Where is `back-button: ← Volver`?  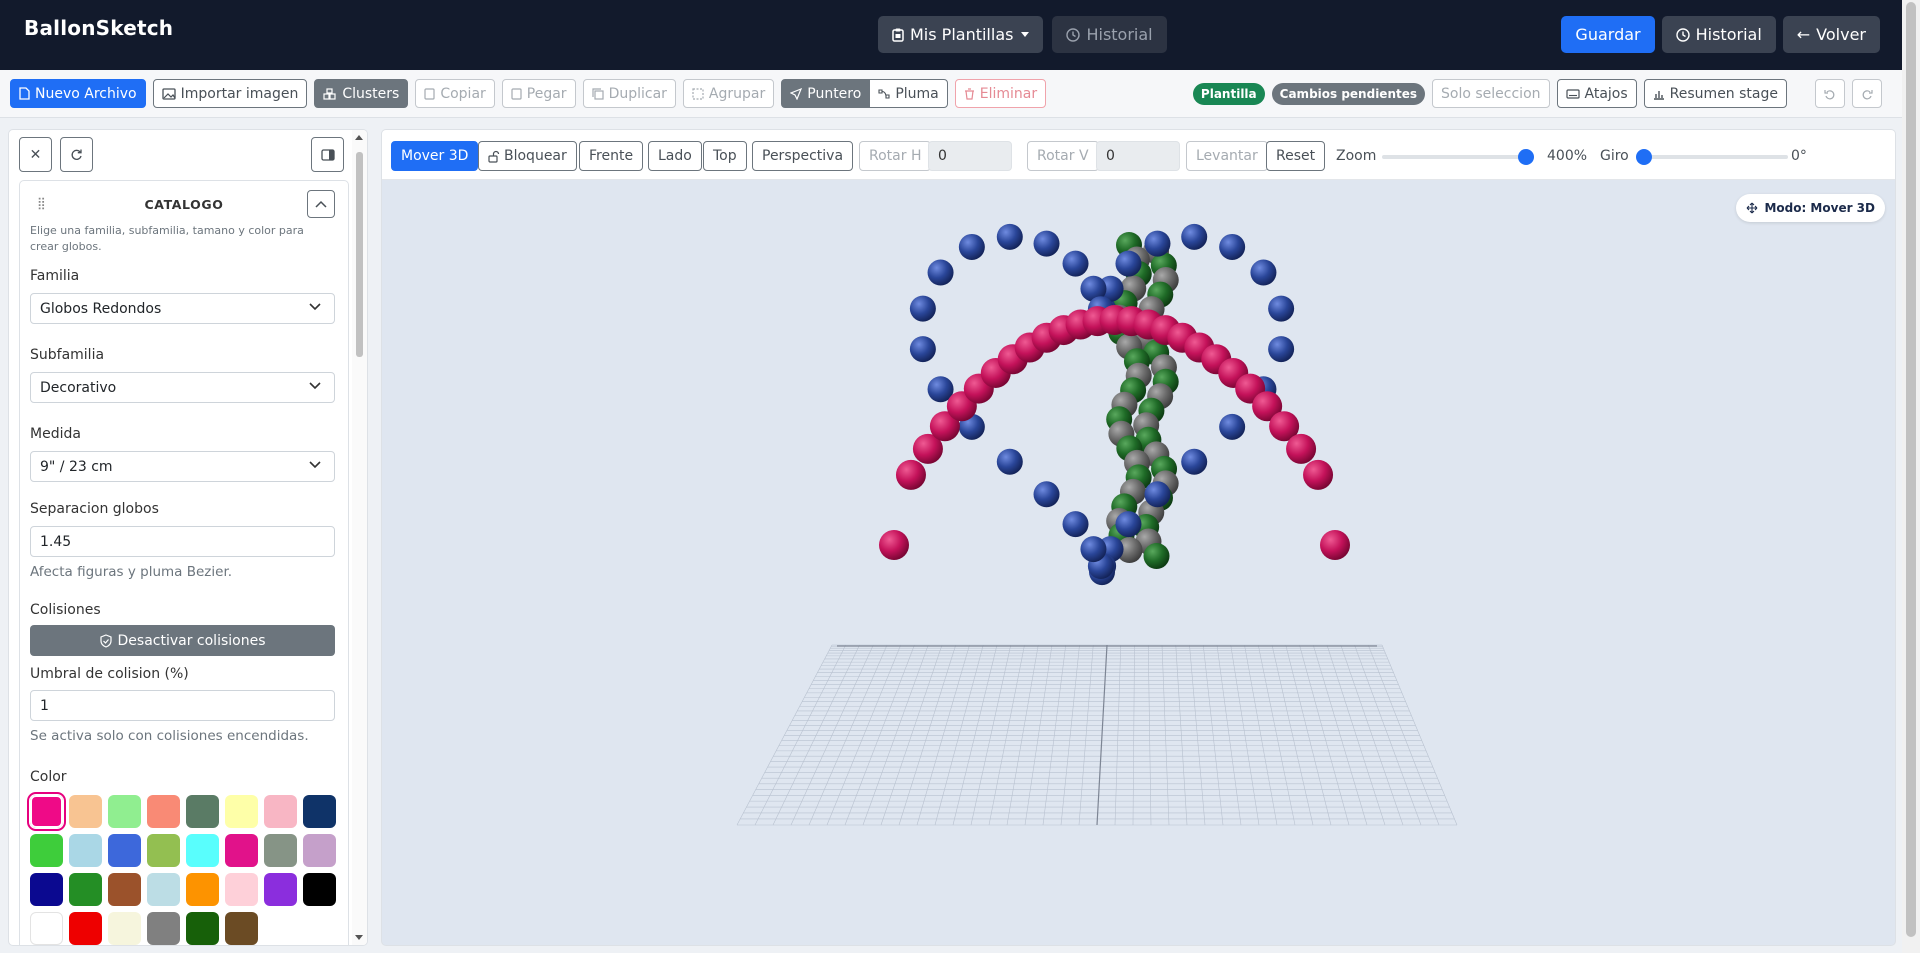
back-button: ← Volver is located at coordinates (1831, 34).